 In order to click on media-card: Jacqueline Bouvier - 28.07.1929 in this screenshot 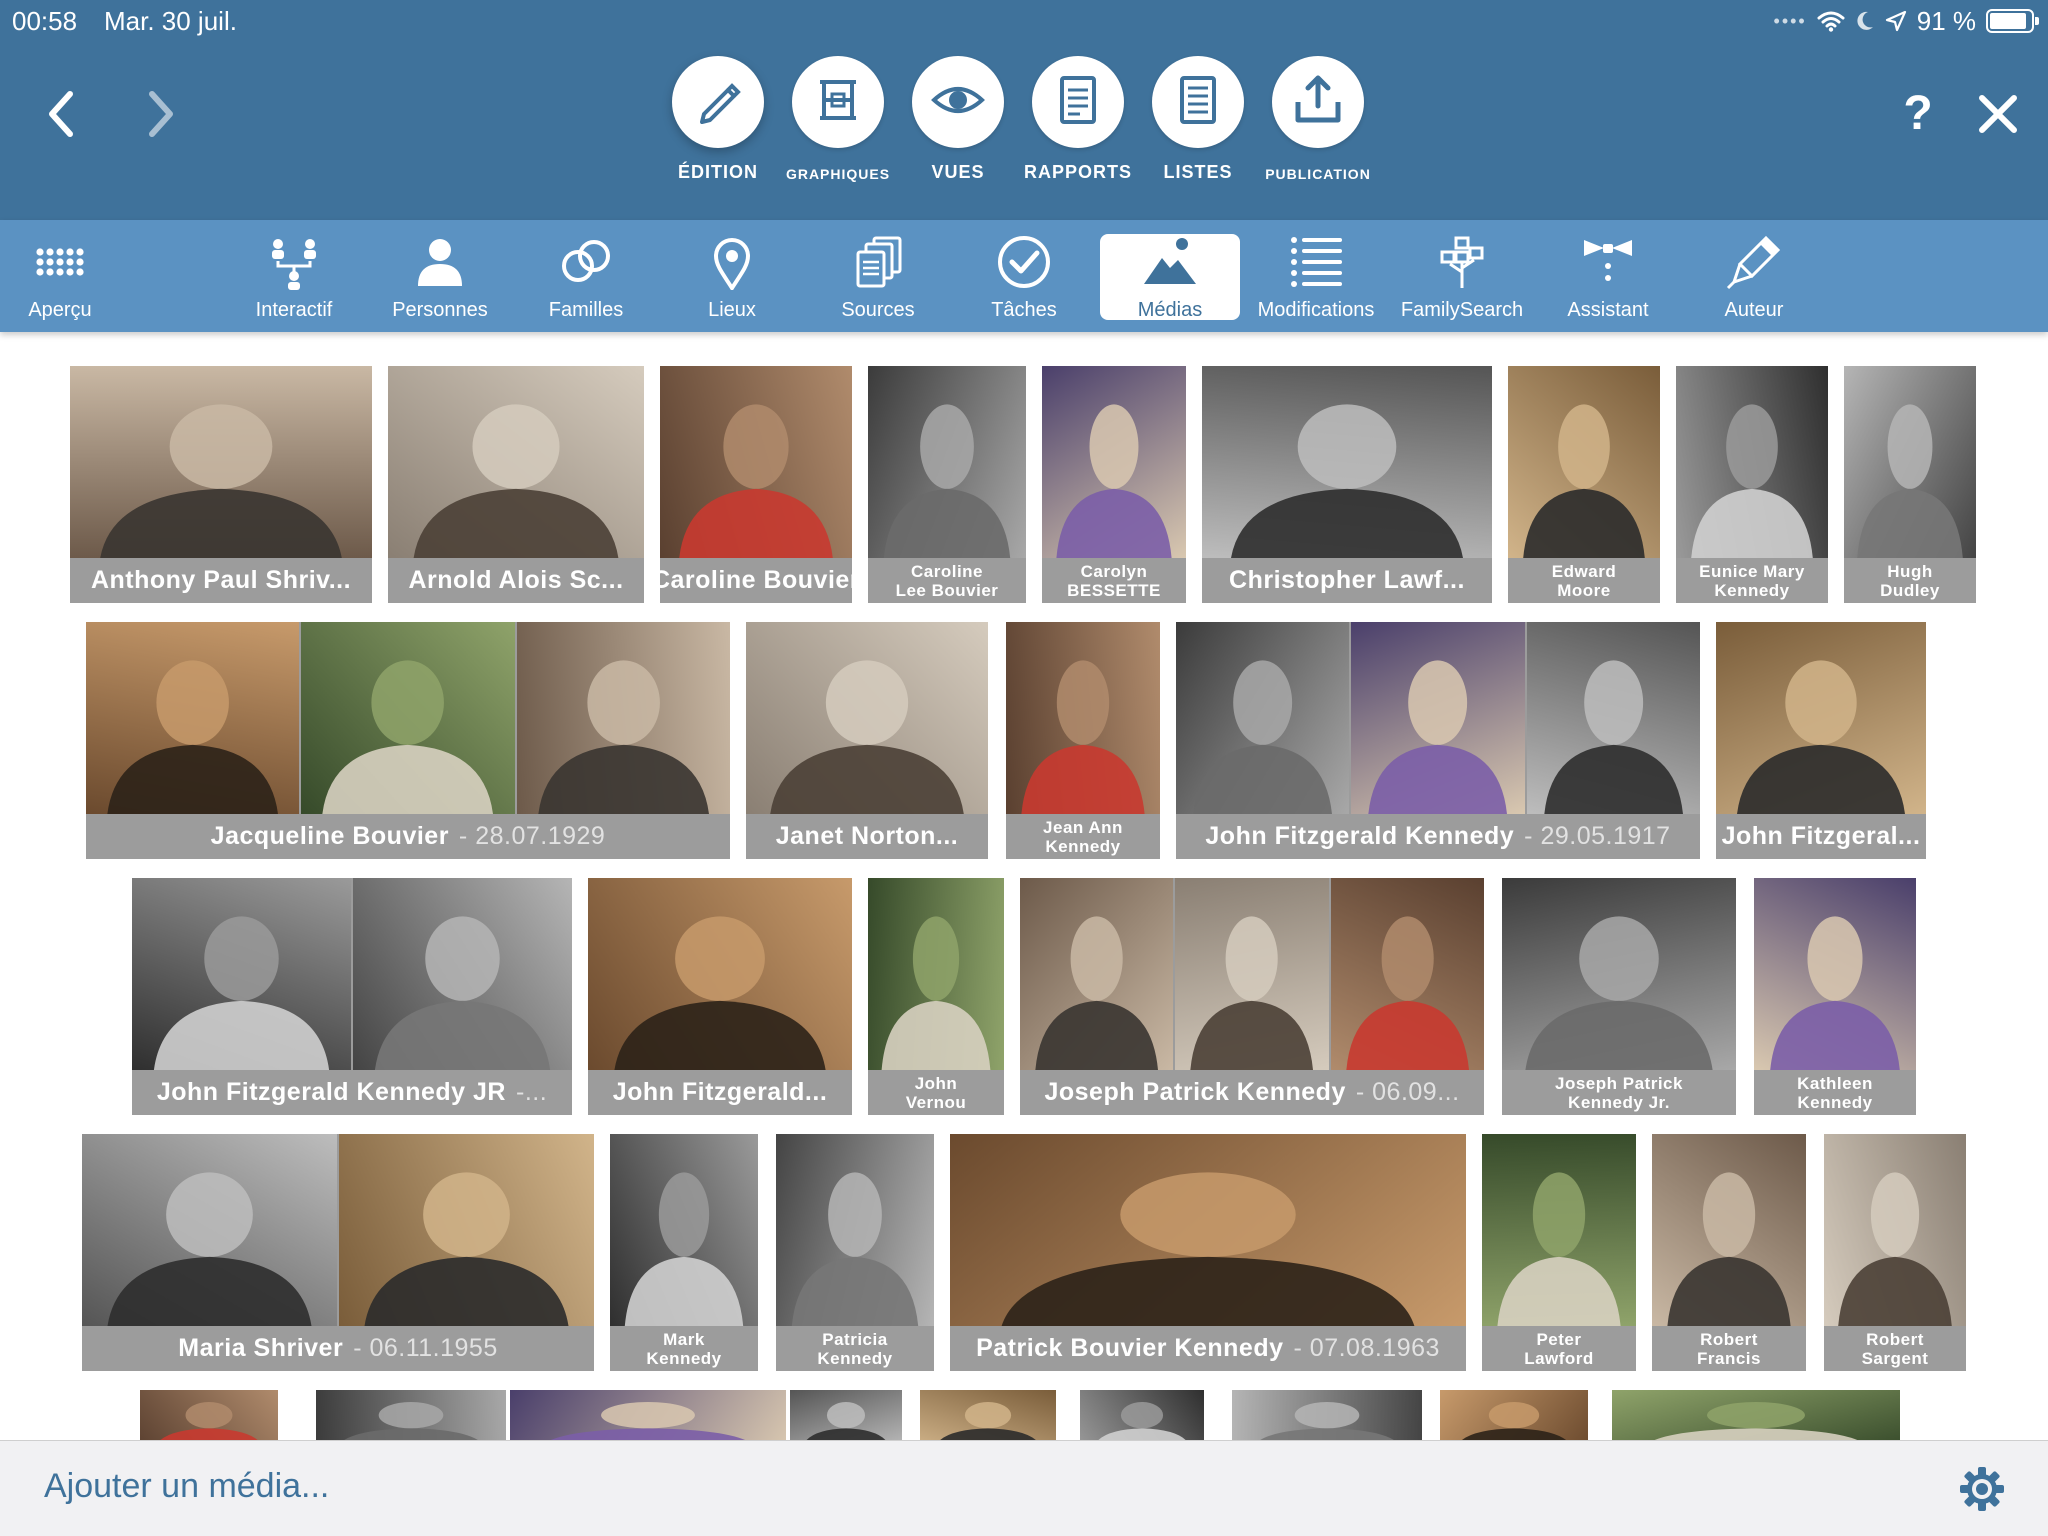, I will do `click(408, 740)`.